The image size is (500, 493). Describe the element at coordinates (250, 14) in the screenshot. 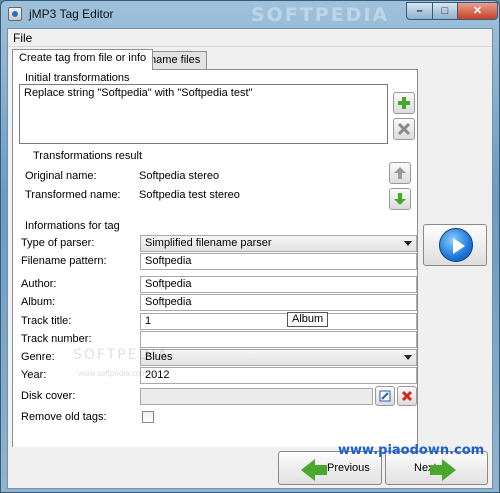

I see `title-bar: jMP3 Tag Editor SOFTPEDIA – □ ✕` at that location.